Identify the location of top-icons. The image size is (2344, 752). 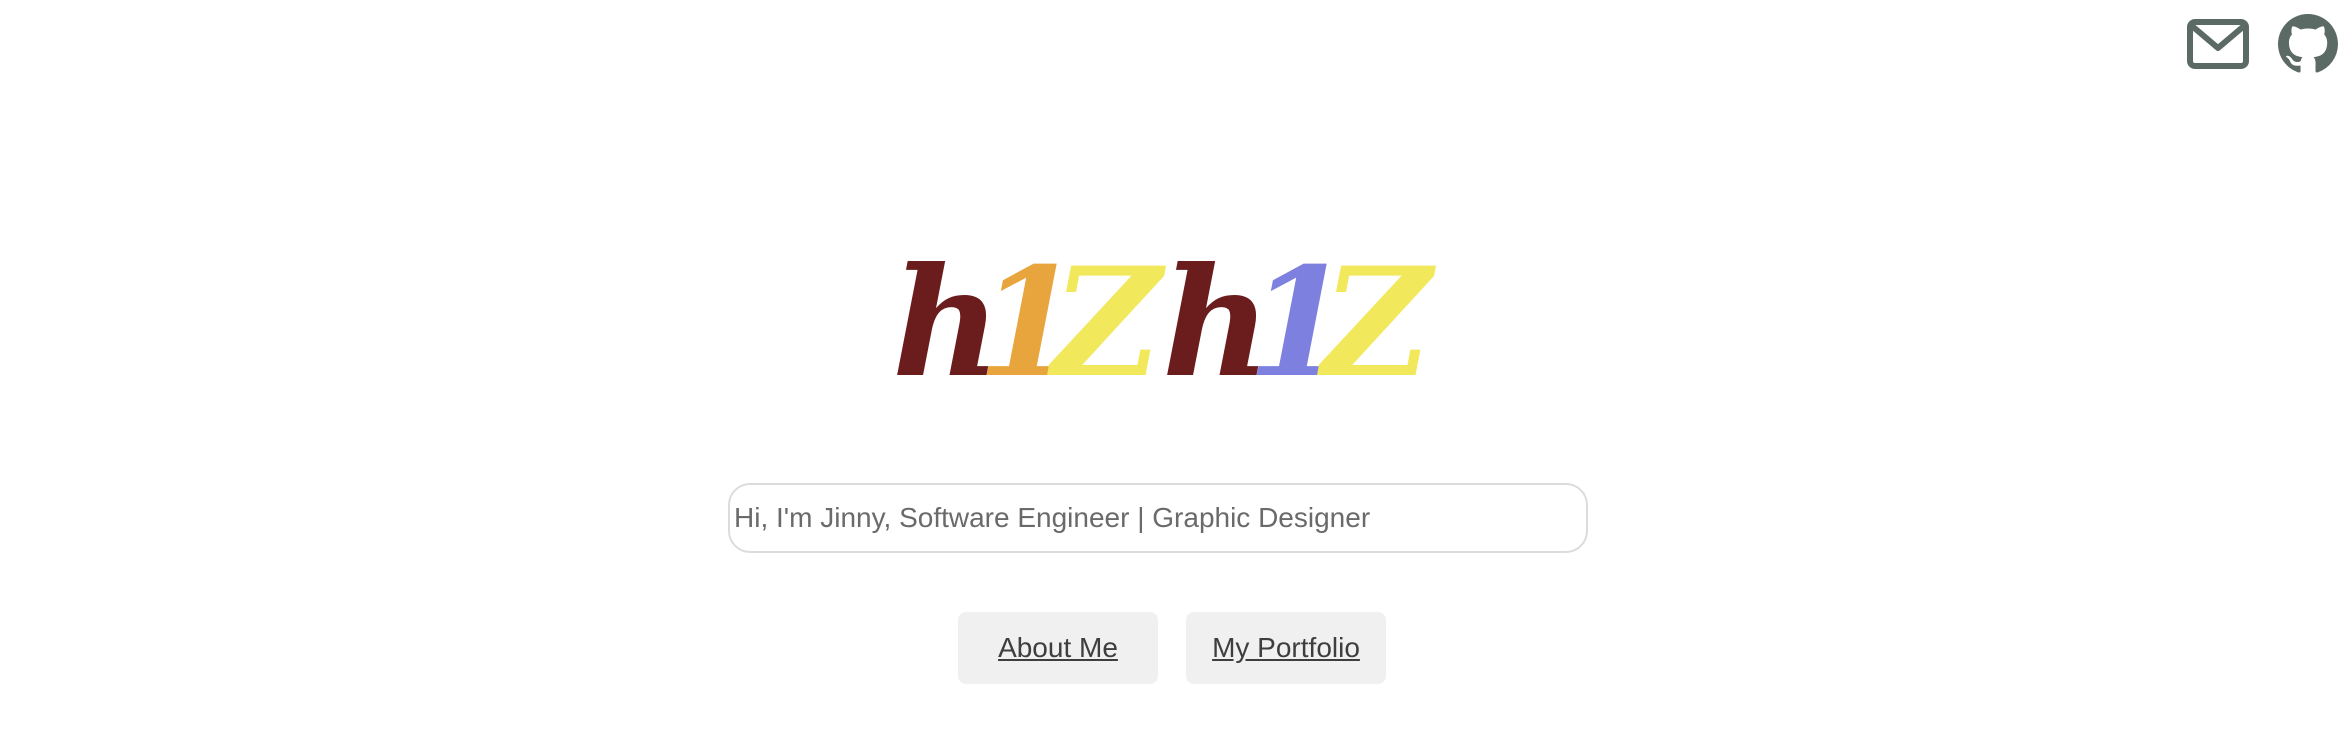
(2262, 46).